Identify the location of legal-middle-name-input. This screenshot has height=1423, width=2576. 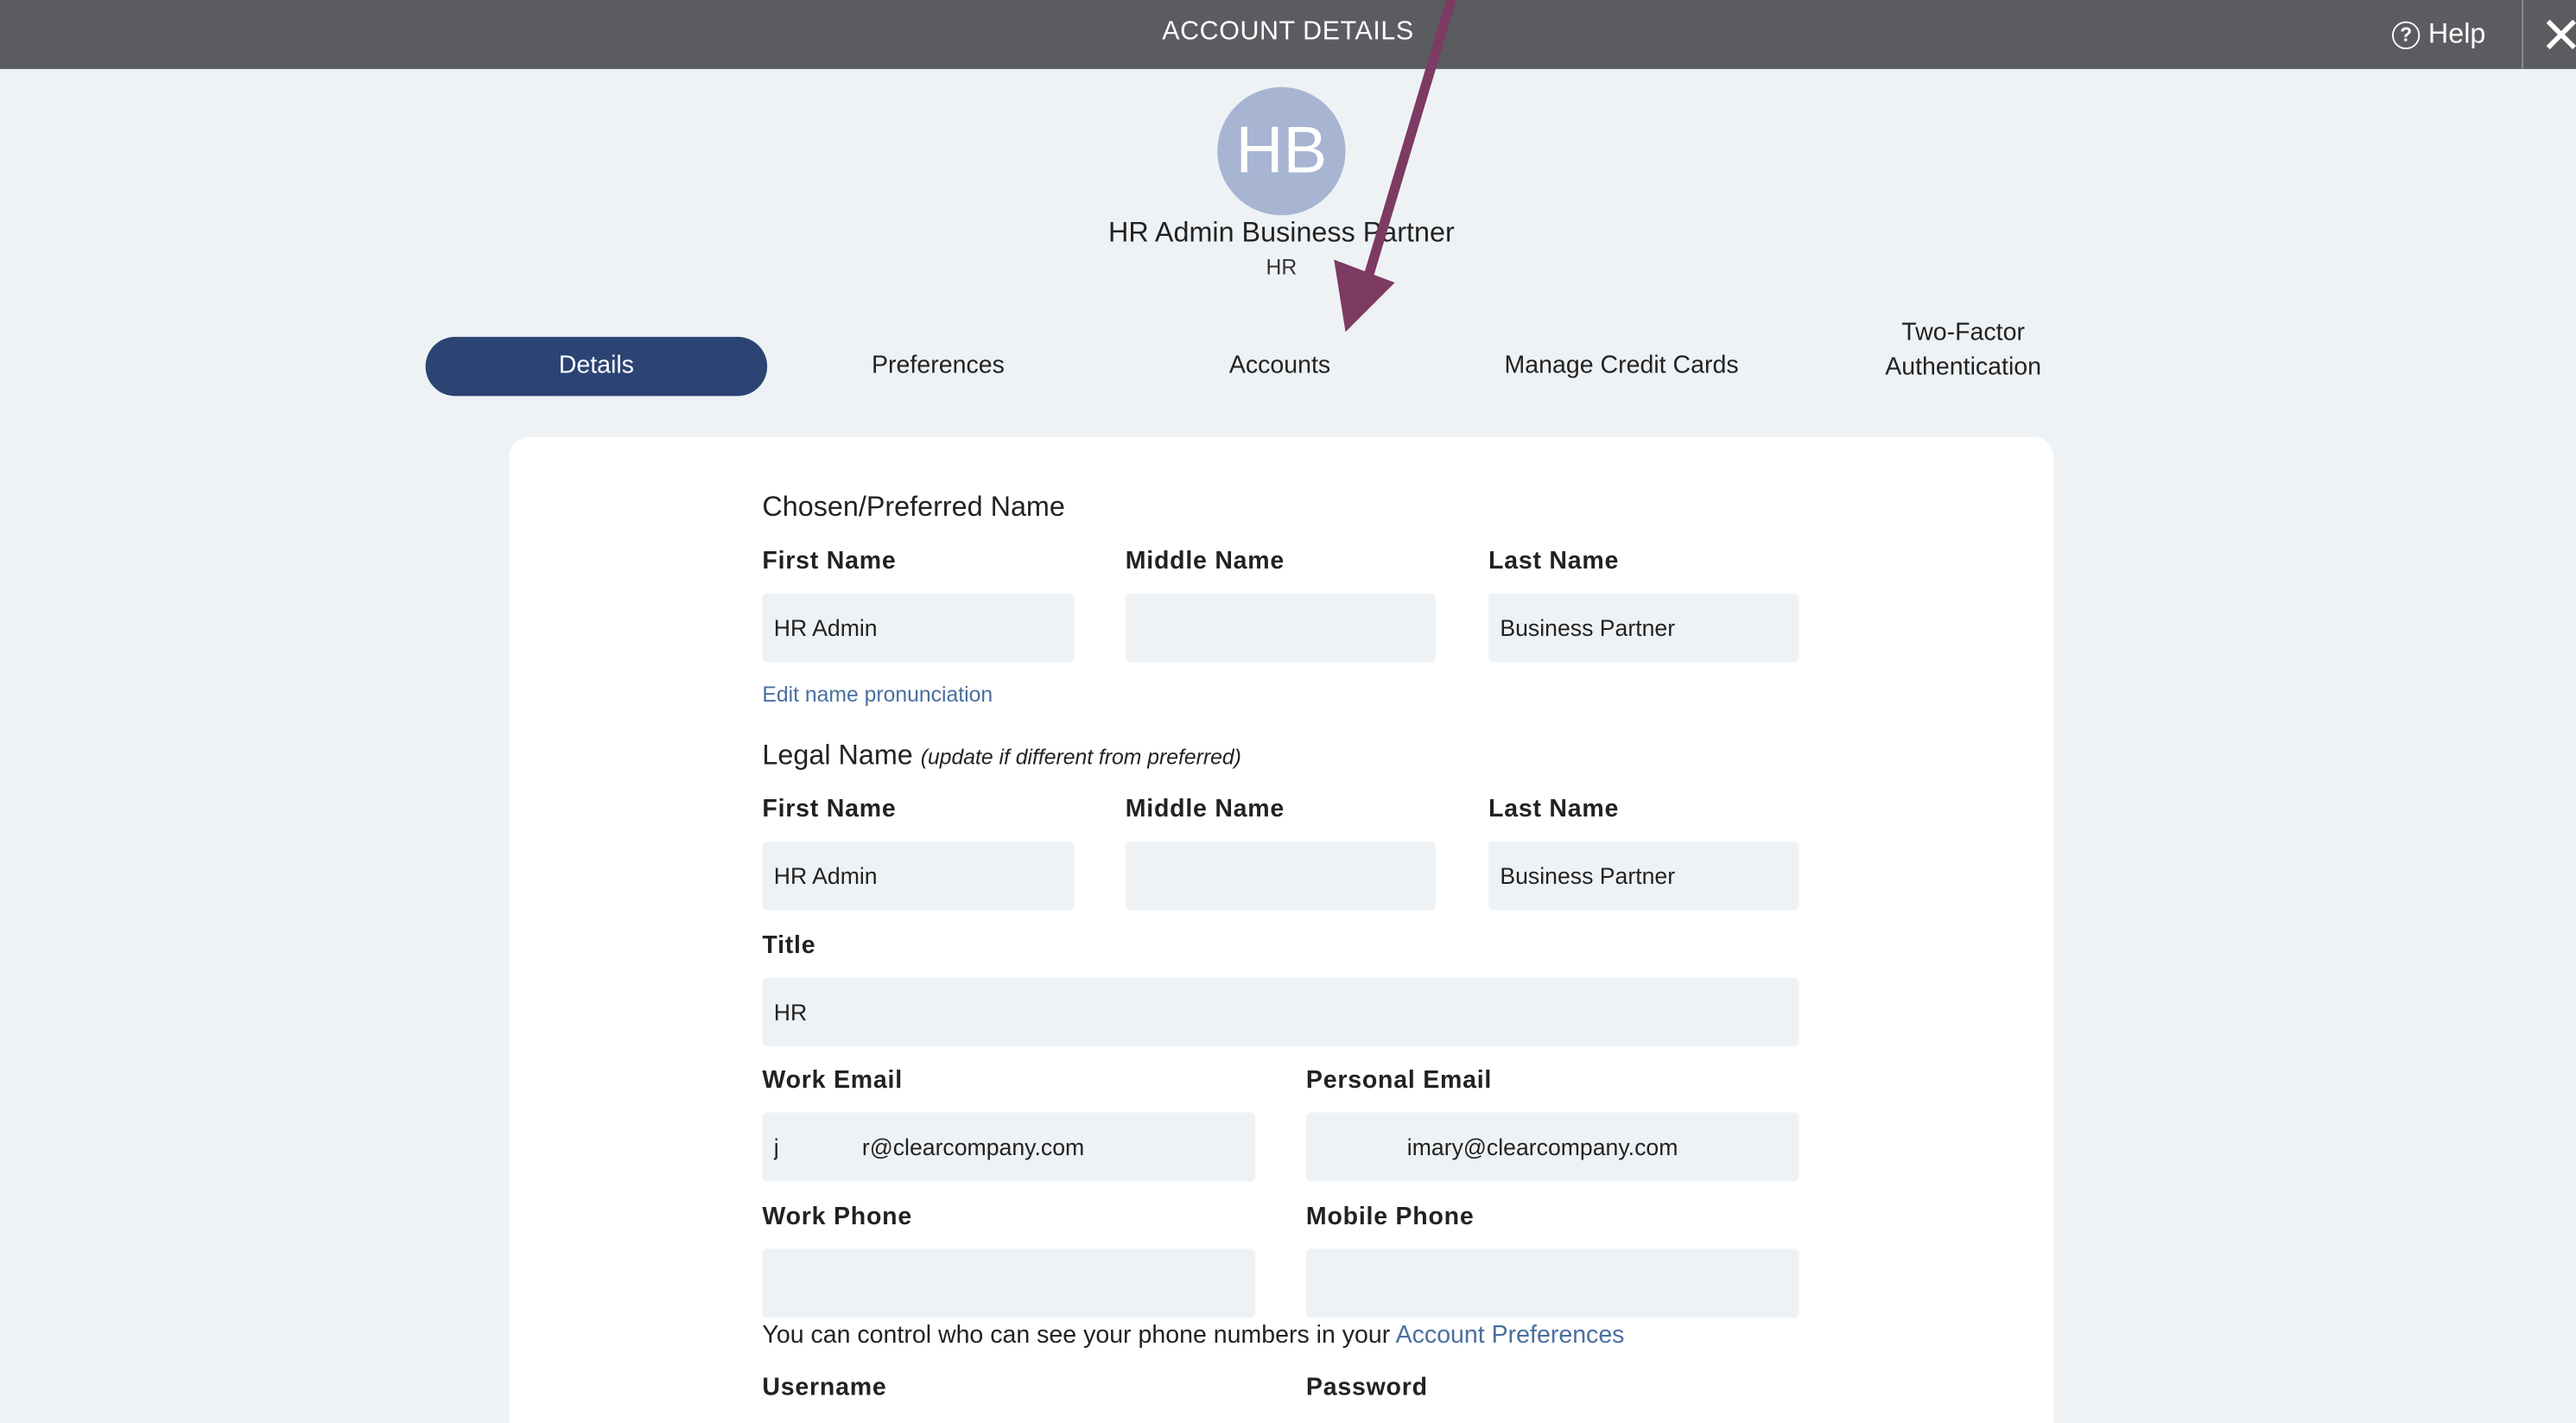
(1281, 876).